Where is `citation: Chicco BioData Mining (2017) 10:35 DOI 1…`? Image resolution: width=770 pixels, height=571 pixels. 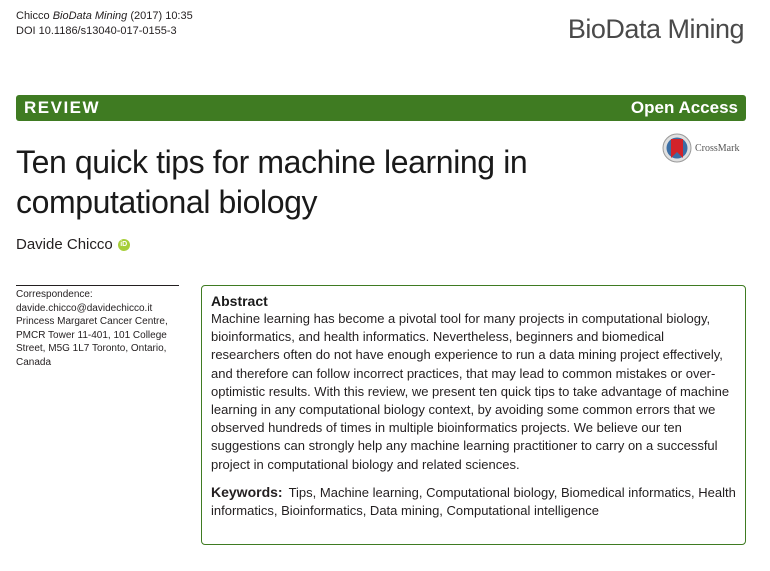
citation: Chicco BioData Mining (2017) 10:35 DOI 1… is located at coordinates (104, 24).